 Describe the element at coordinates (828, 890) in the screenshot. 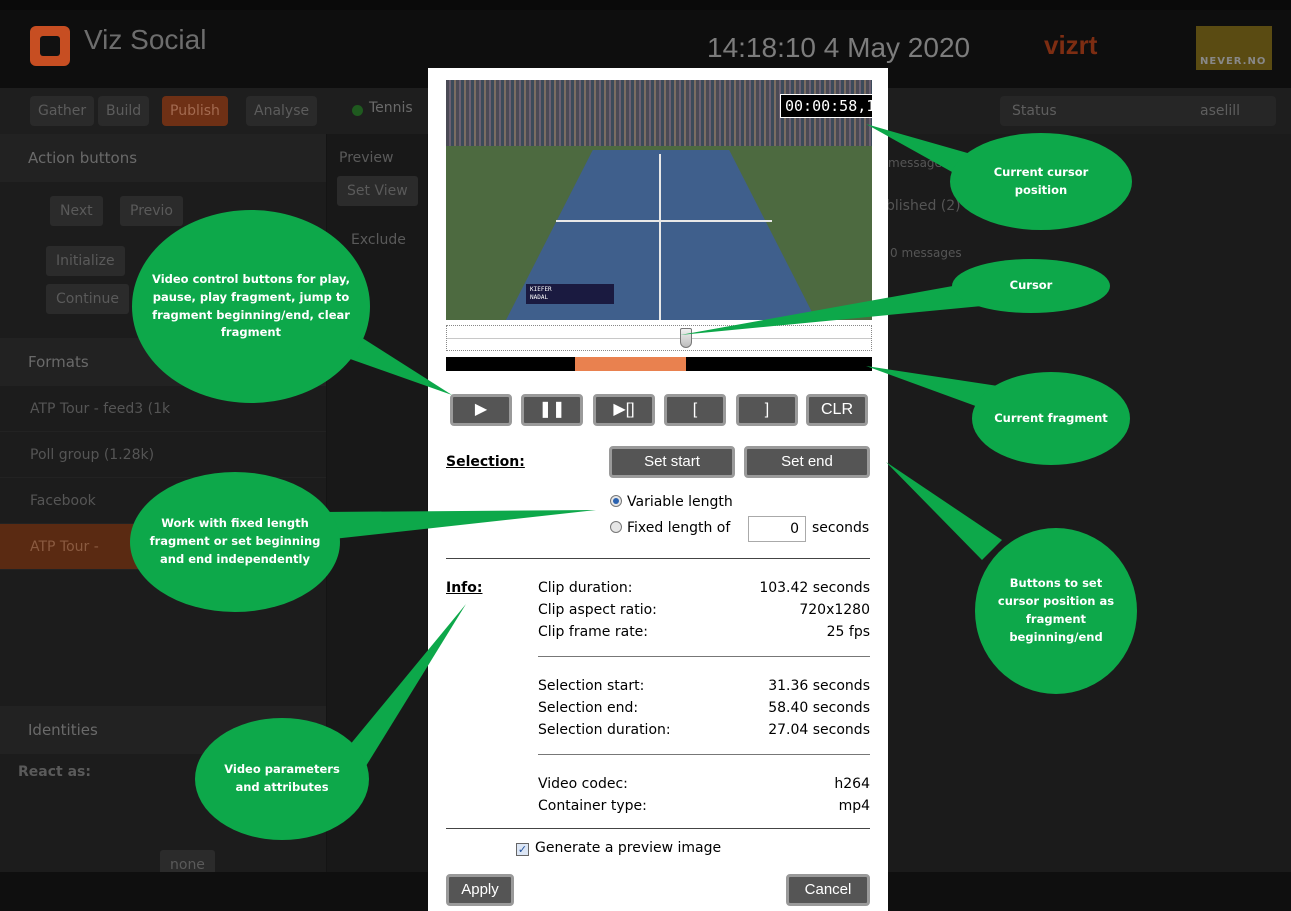

I see `cancel-button: Cancel` at that location.